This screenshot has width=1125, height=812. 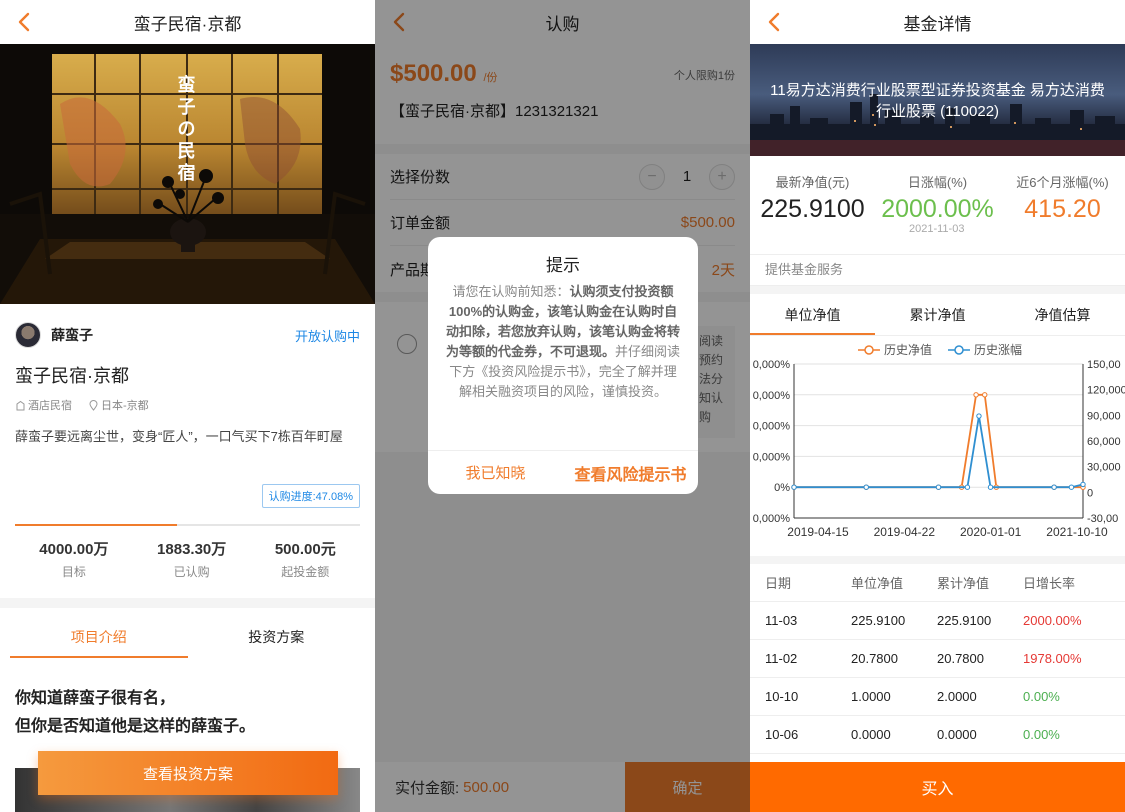 I want to click on metric-label: 最新净值(元), so click(x=812, y=182).